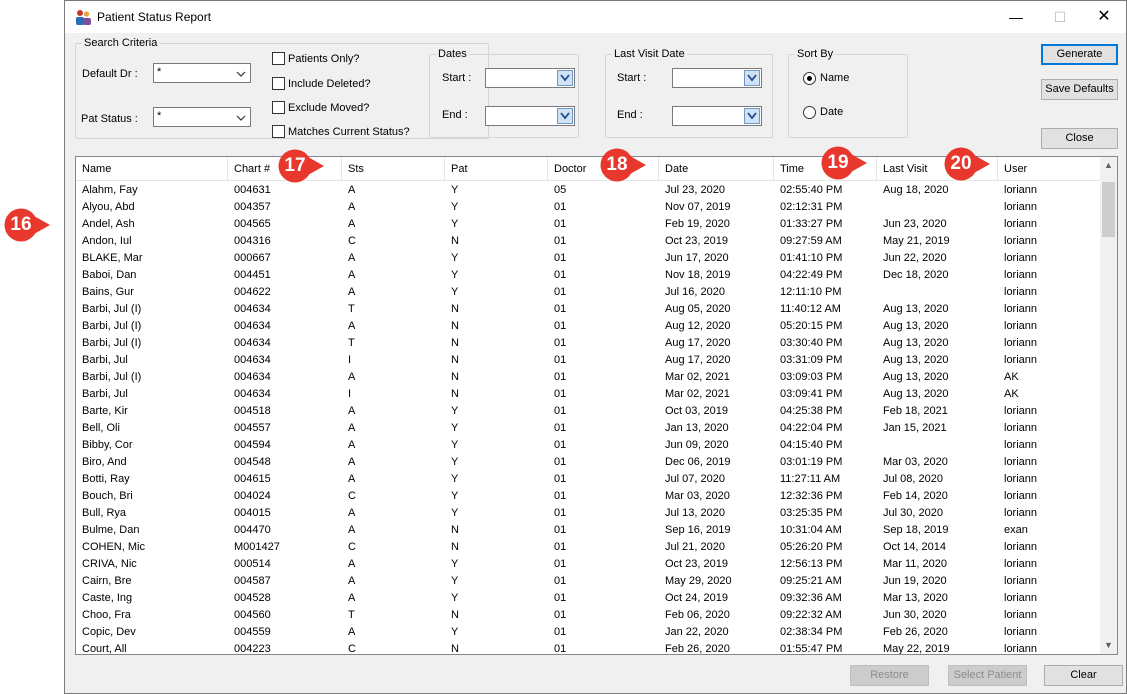 This screenshot has height=694, width=1127. I want to click on exclude-moved-checkbox, so click(278, 107).